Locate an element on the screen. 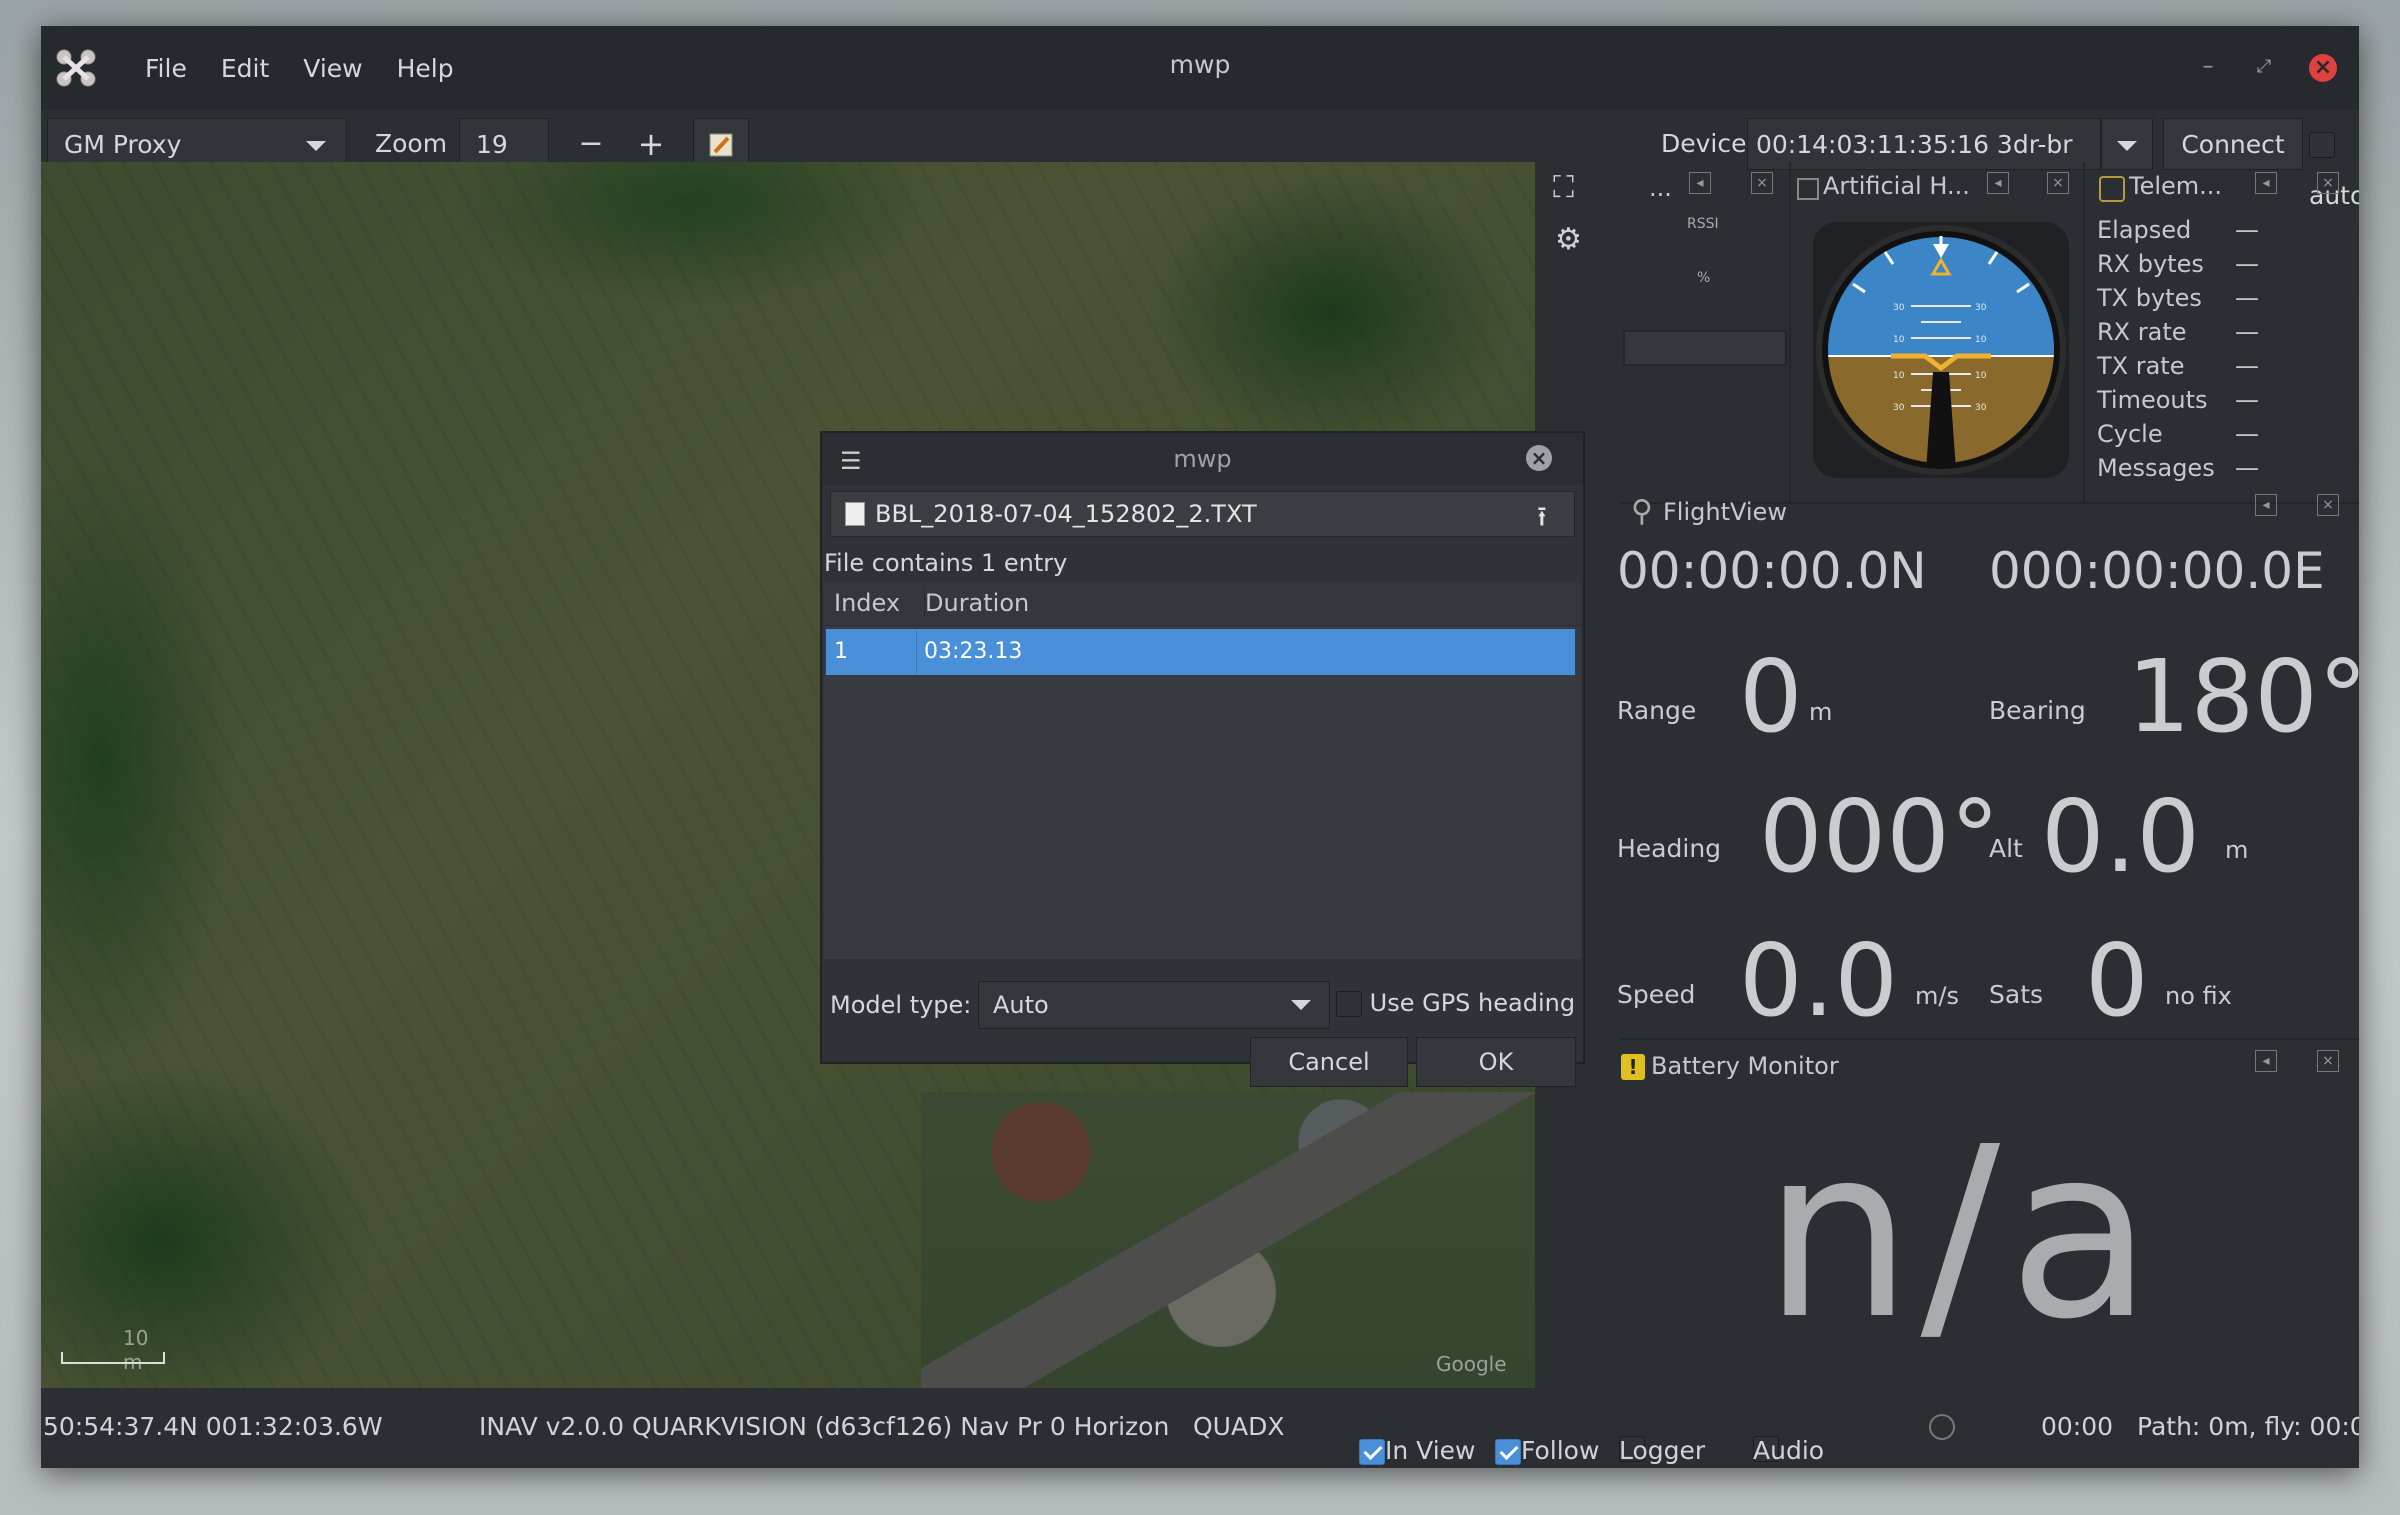  range-value: 0 is located at coordinates (1771, 696).